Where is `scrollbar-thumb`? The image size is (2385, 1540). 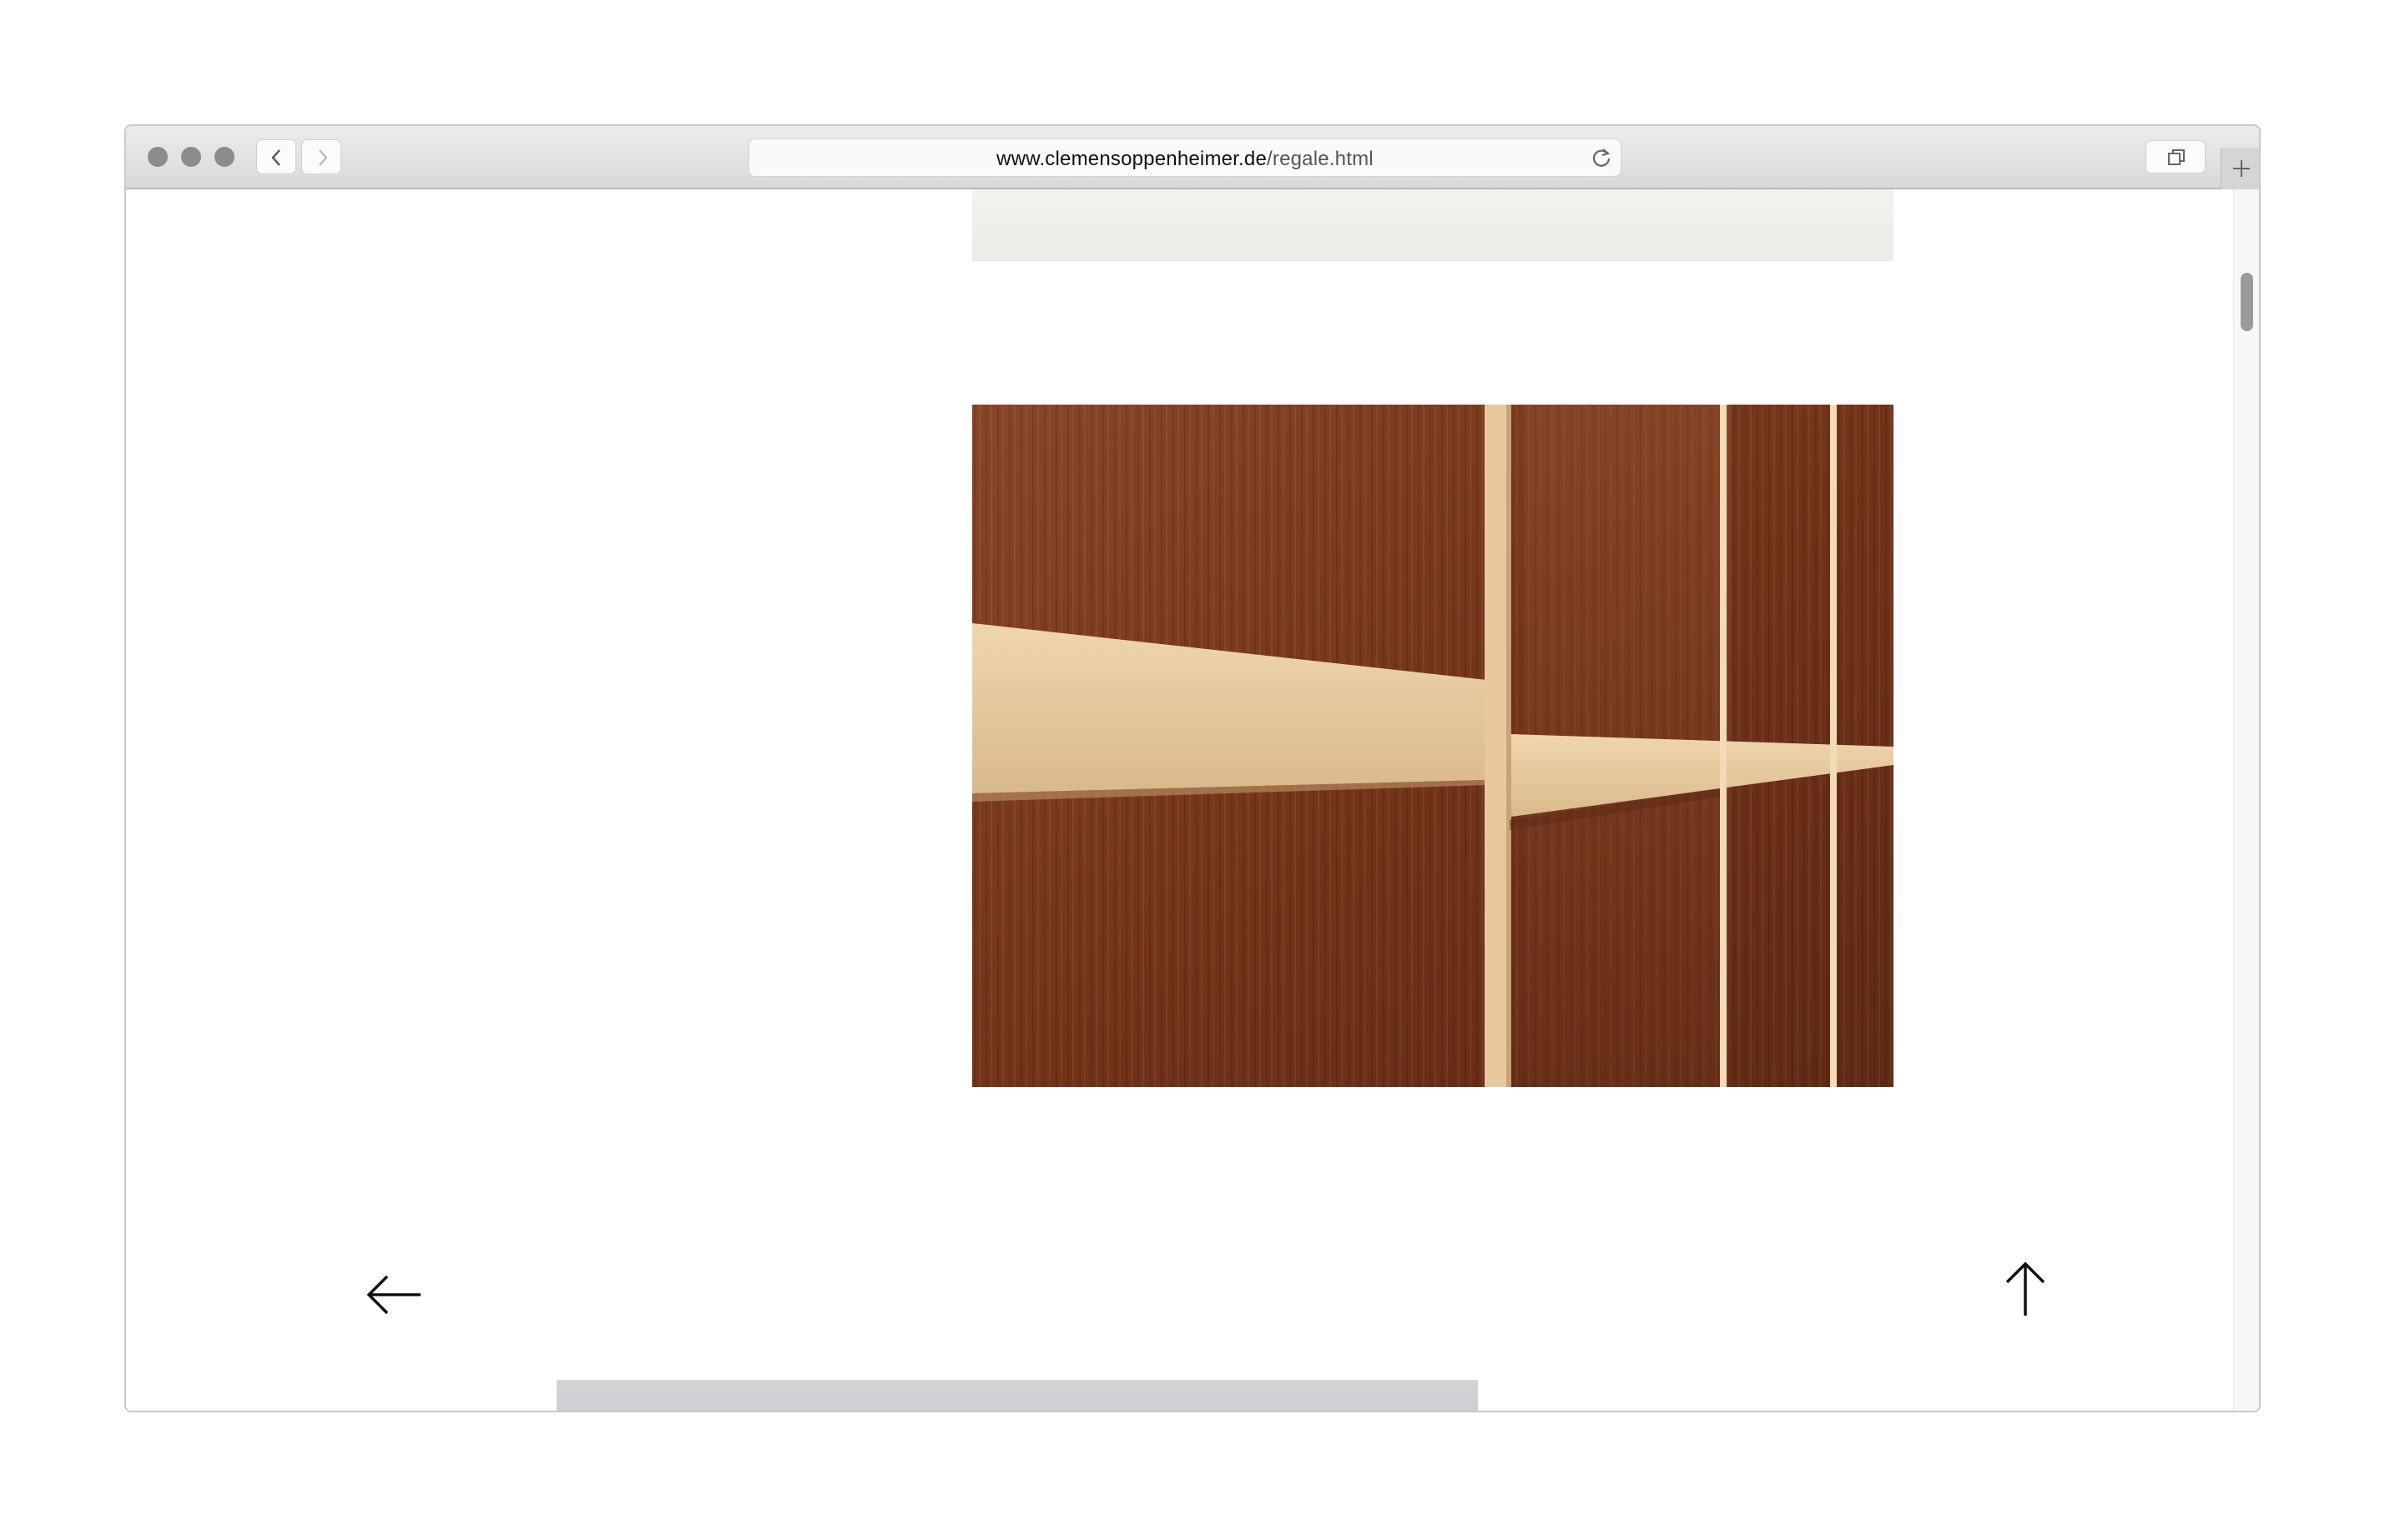
scrollbar-thumb is located at coordinates (2247, 302).